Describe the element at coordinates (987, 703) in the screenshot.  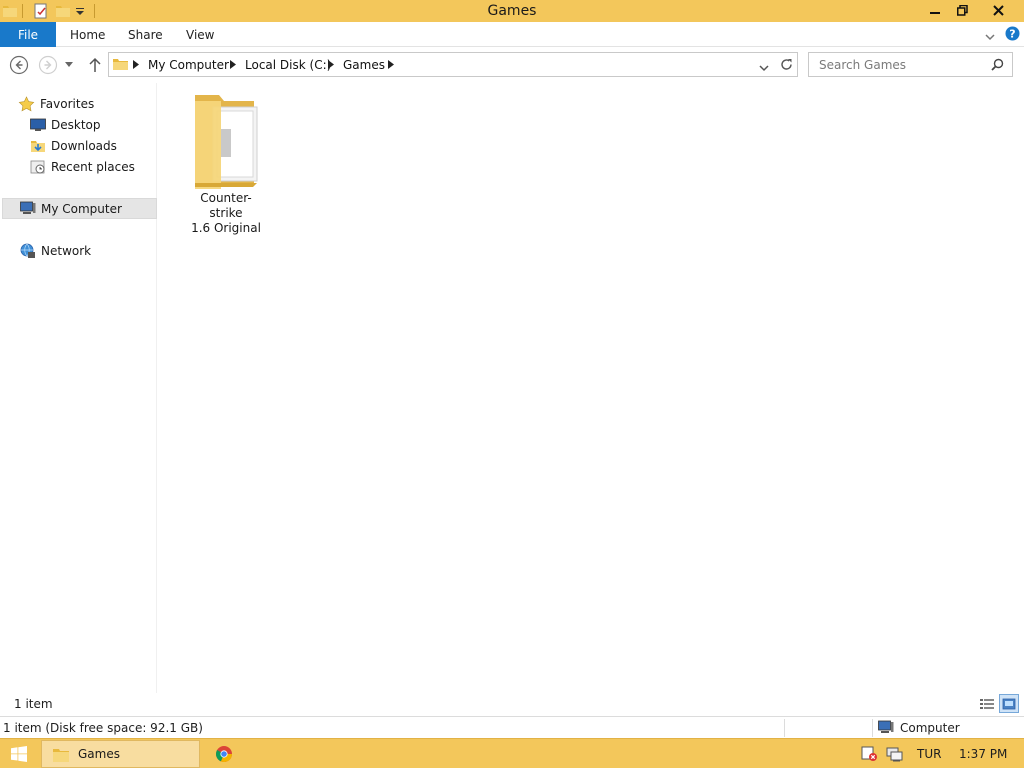
I see `details-view-button` at that location.